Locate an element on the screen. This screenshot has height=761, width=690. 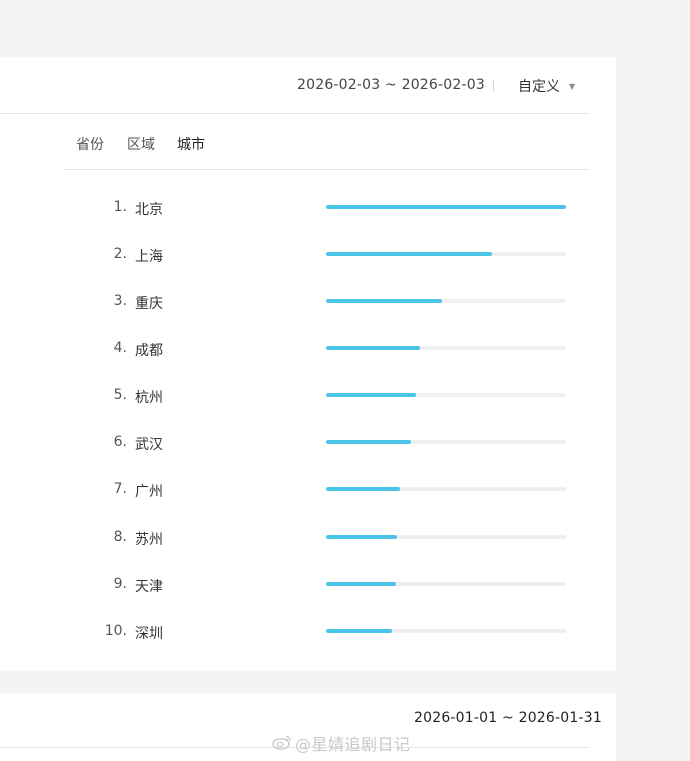
city-name: 上海 is located at coordinates (149, 257).